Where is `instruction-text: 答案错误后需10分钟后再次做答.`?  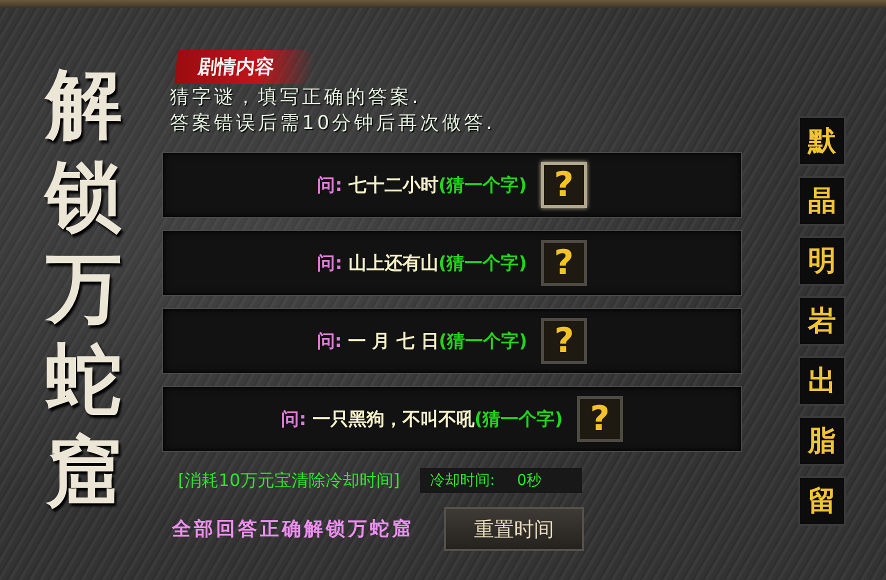 instruction-text: 答案错误后需10分钟后再次做答. is located at coordinates (333, 123).